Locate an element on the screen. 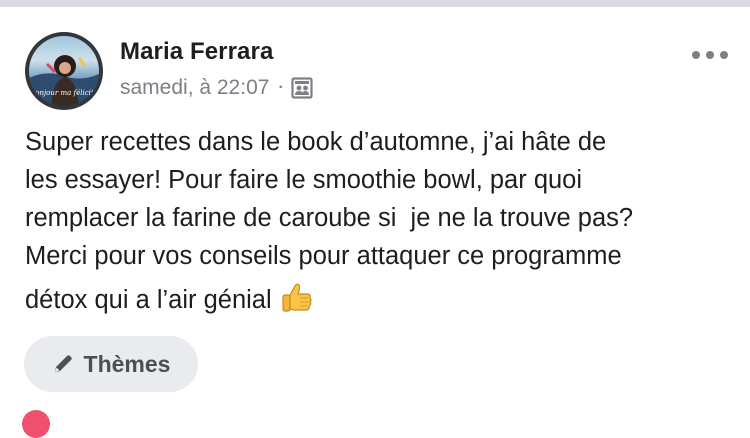 This screenshot has width=750, height=438. top-divider is located at coordinates (375, 3).